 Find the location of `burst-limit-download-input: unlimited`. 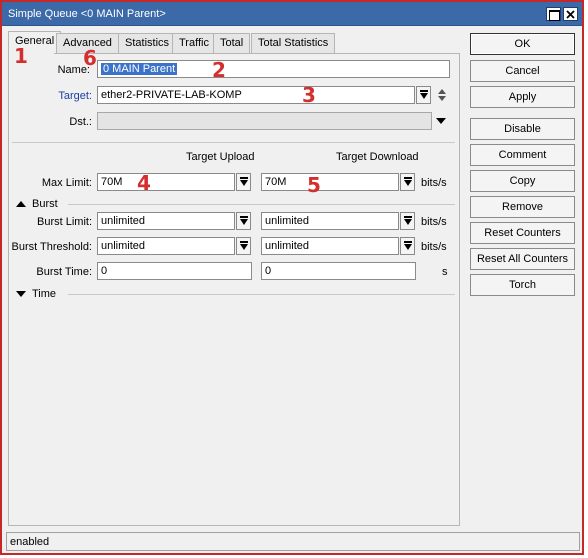

burst-limit-download-input: unlimited is located at coordinates (330, 221).